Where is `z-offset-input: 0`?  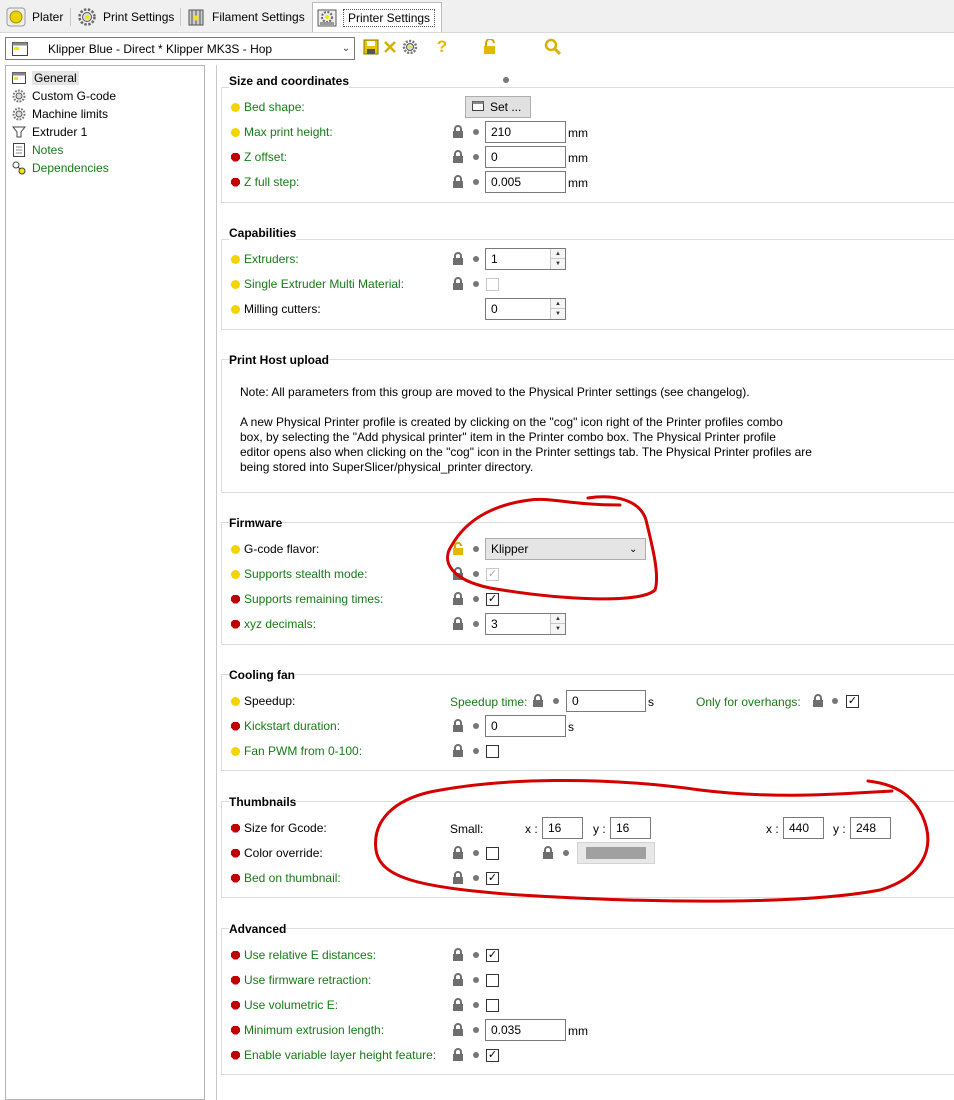 z-offset-input: 0 is located at coordinates (525, 157).